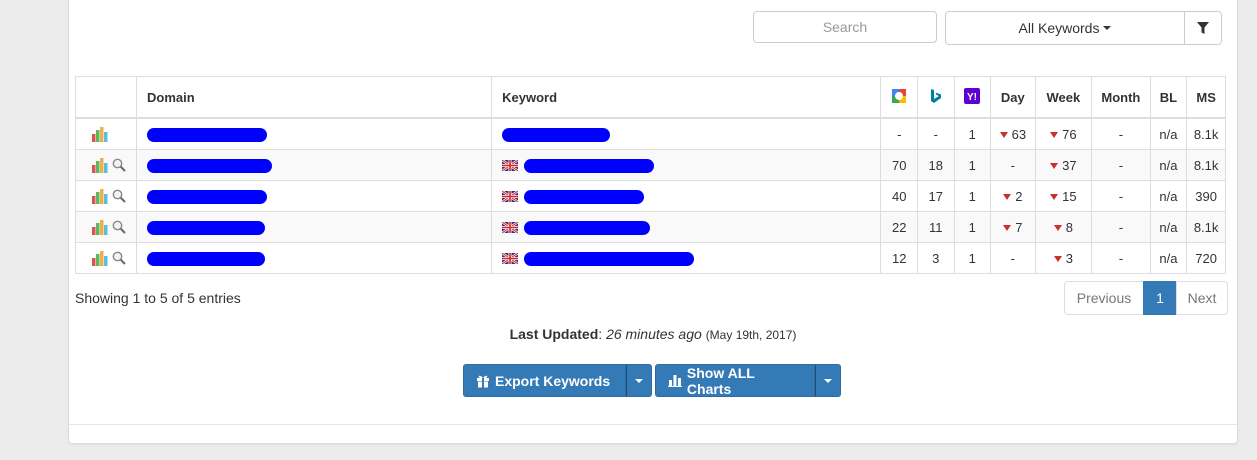  What do you see at coordinates (936, 165) in the screenshot?
I see `bing-rank-cell: 18` at bounding box center [936, 165].